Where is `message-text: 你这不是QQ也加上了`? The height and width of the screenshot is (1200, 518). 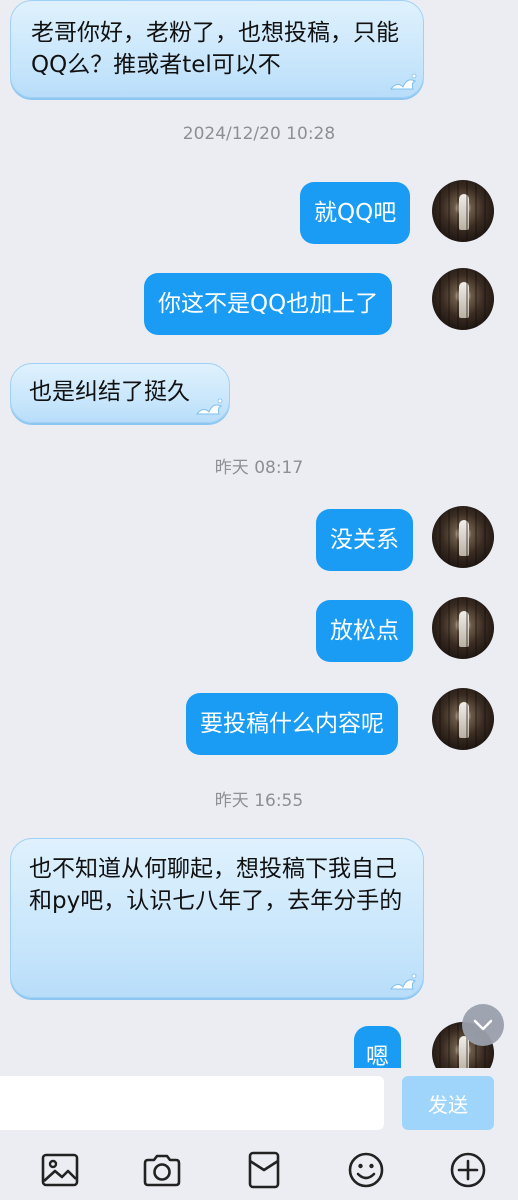
message-text: 你这不是QQ也加上了 is located at coordinates (268, 304).